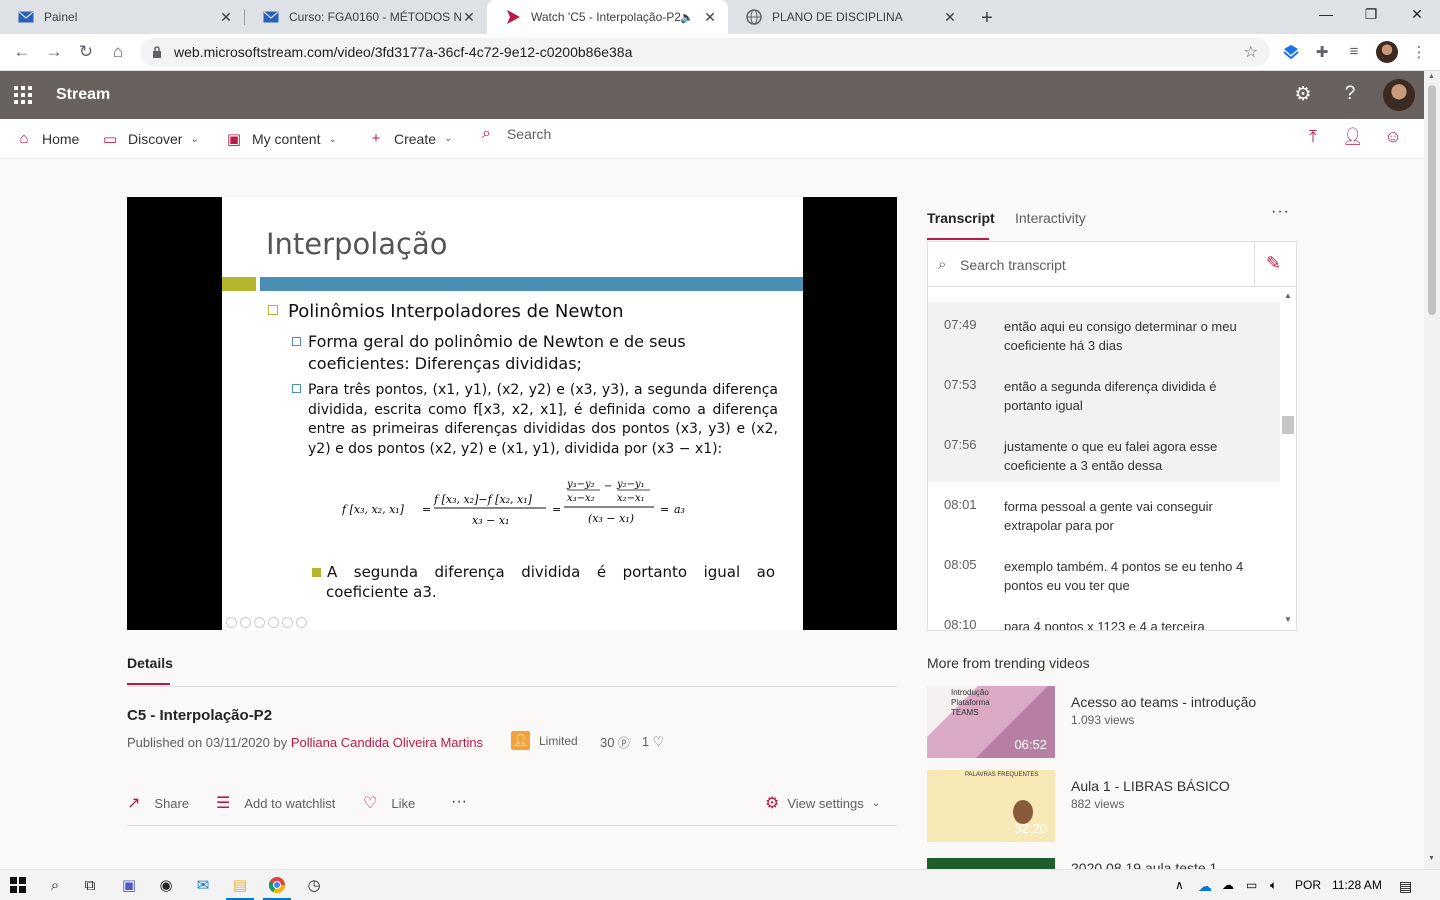 The width and height of the screenshot is (1440, 900). What do you see at coordinates (122, 17) in the screenshot?
I see `browser-tab-painel: Painel ✕` at bounding box center [122, 17].